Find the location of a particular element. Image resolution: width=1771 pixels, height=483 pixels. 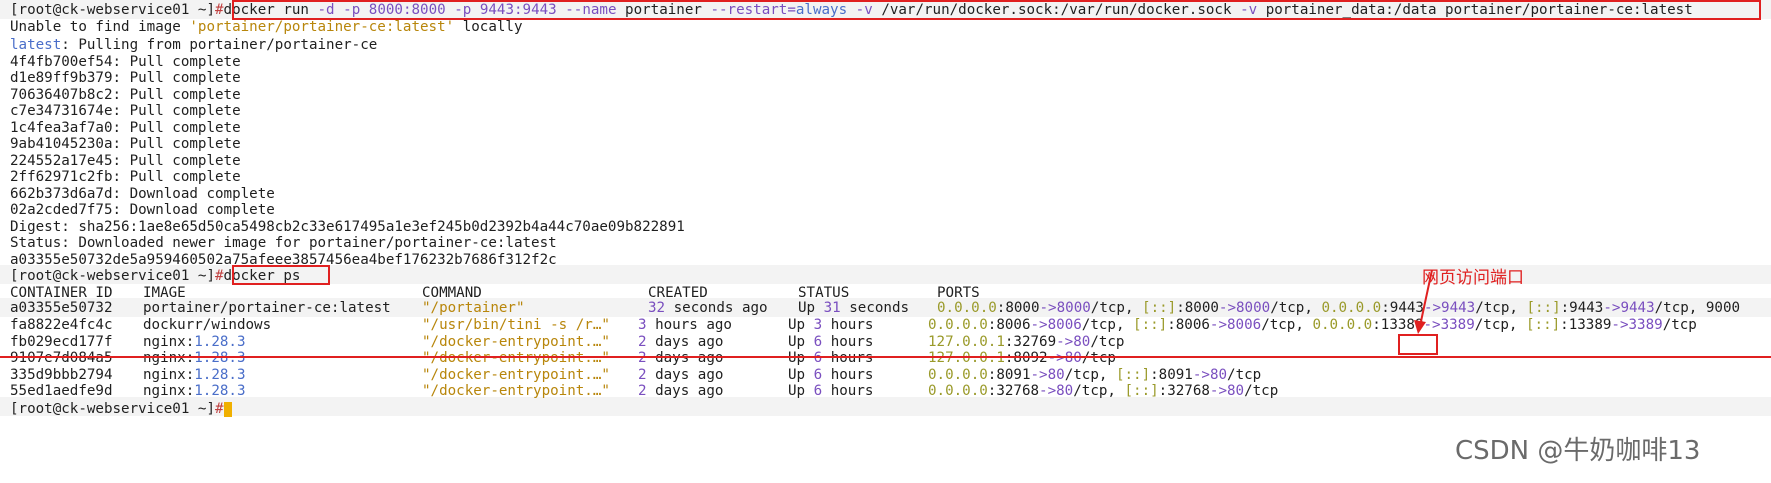

watermark-text: CSDN @牛奶咖啡13 is located at coordinates (1578, 451).